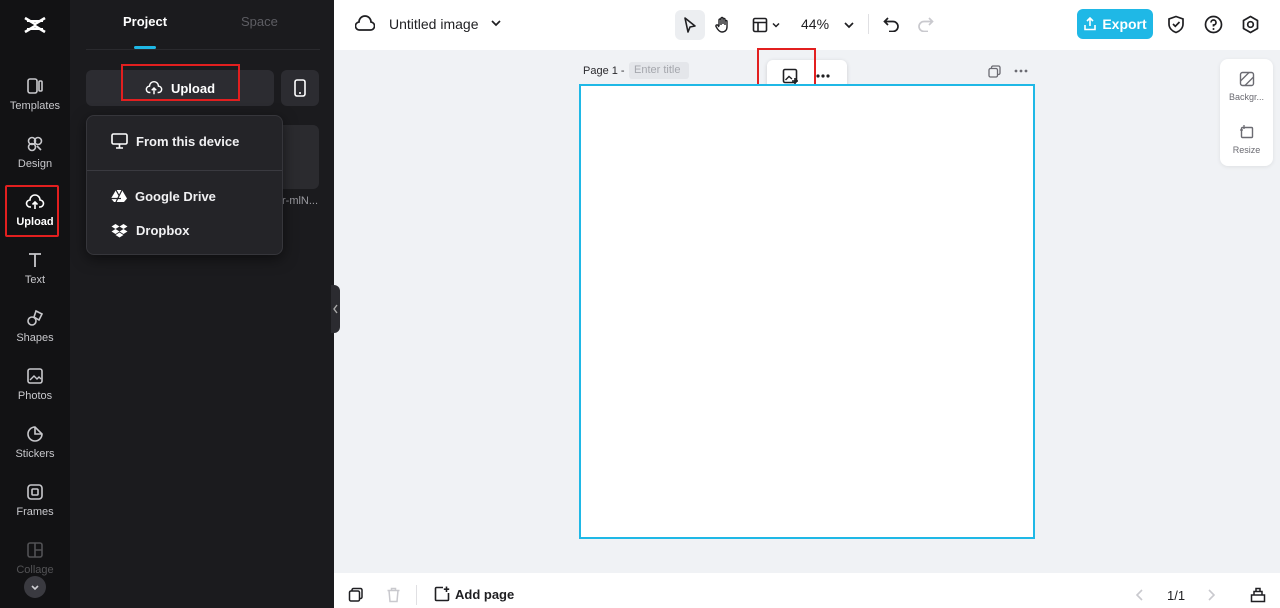  I want to click on background-icon, so click(1246, 79).